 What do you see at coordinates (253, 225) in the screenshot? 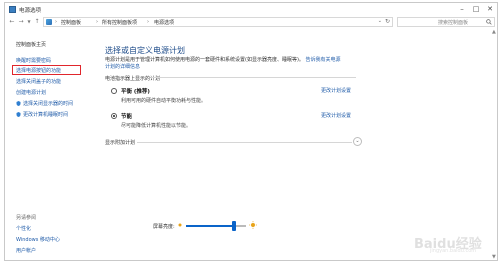
I see `brightness-high-icon` at bounding box center [253, 225].